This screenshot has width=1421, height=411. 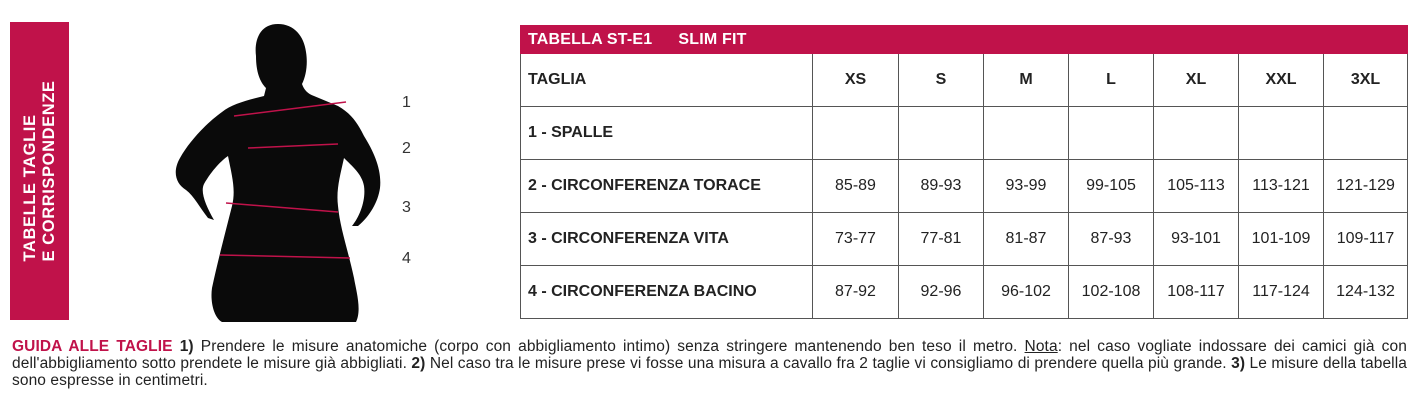 I want to click on row-label: 4 - CIRCONFERENZA BACINO, so click(x=666, y=292).